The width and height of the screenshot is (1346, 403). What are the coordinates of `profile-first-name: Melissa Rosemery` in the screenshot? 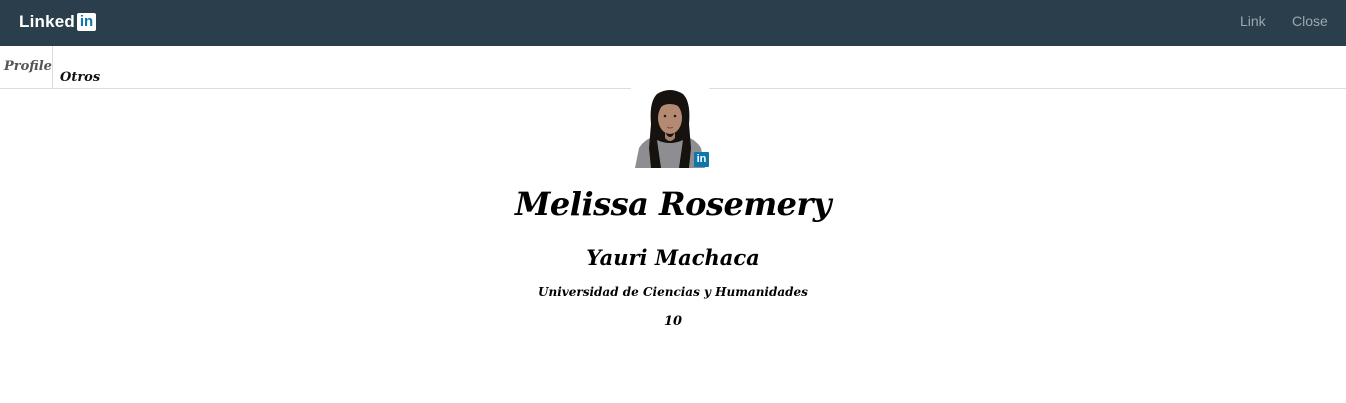 It's located at (673, 204).